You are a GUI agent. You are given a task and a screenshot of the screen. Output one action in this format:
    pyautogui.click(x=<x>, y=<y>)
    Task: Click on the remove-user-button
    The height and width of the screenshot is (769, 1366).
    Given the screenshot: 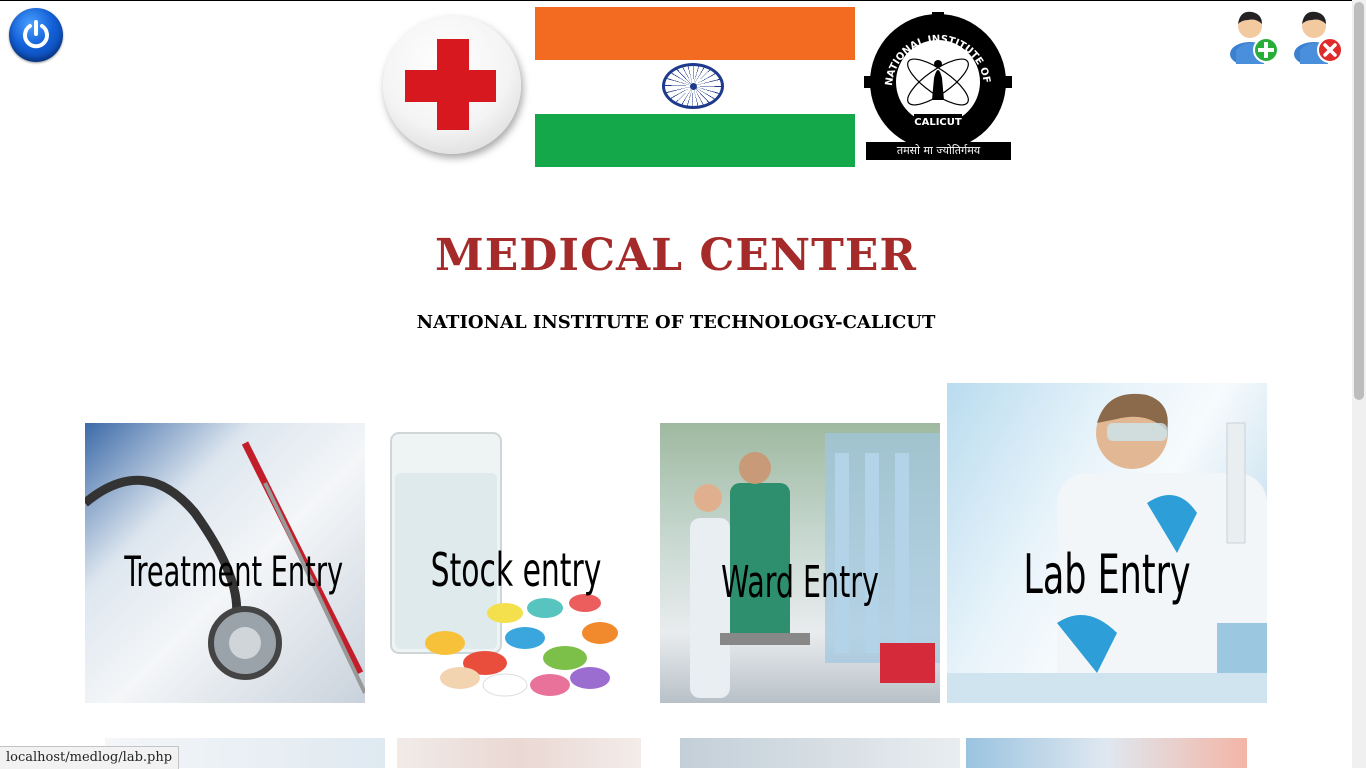 What is the action you would take?
    pyautogui.click(x=1318, y=36)
    